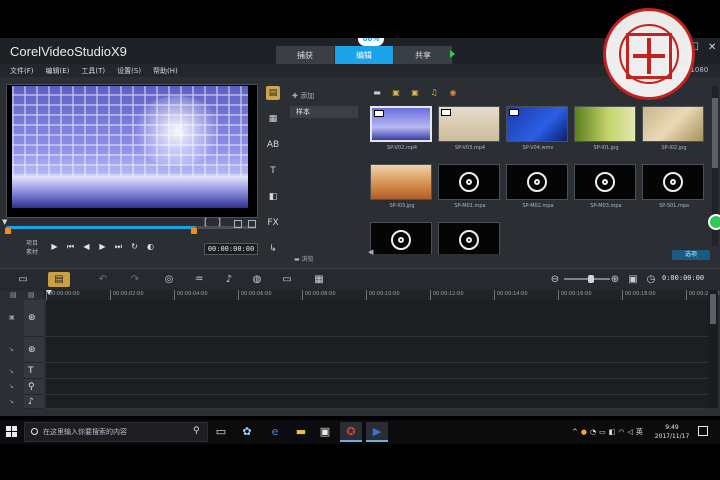 The width and height of the screenshot is (720, 480). What do you see at coordinates (11, 401) in the screenshot?
I see `music-track-side-icon: ↘` at bounding box center [11, 401].